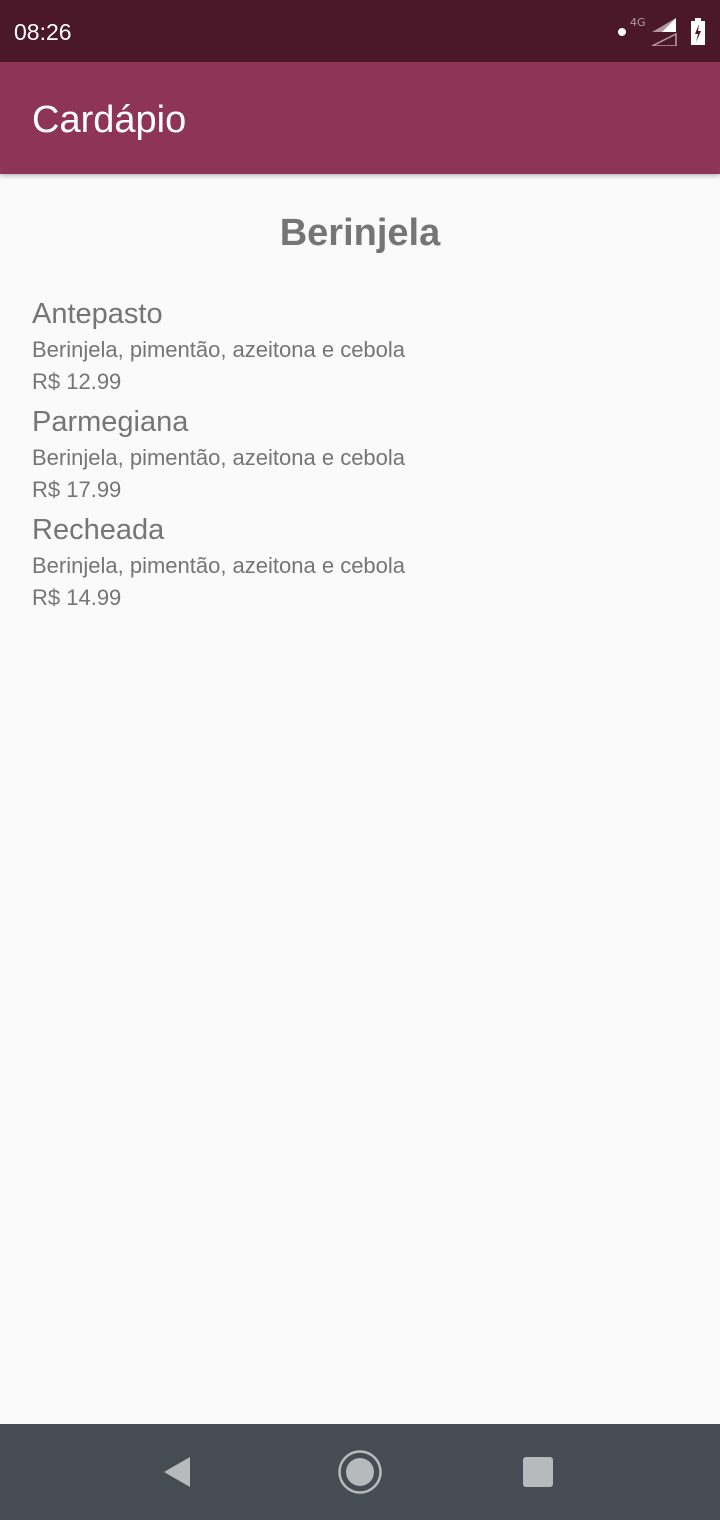 This screenshot has width=720, height=1520. I want to click on app-bar: Cardápio, so click(360, 118).